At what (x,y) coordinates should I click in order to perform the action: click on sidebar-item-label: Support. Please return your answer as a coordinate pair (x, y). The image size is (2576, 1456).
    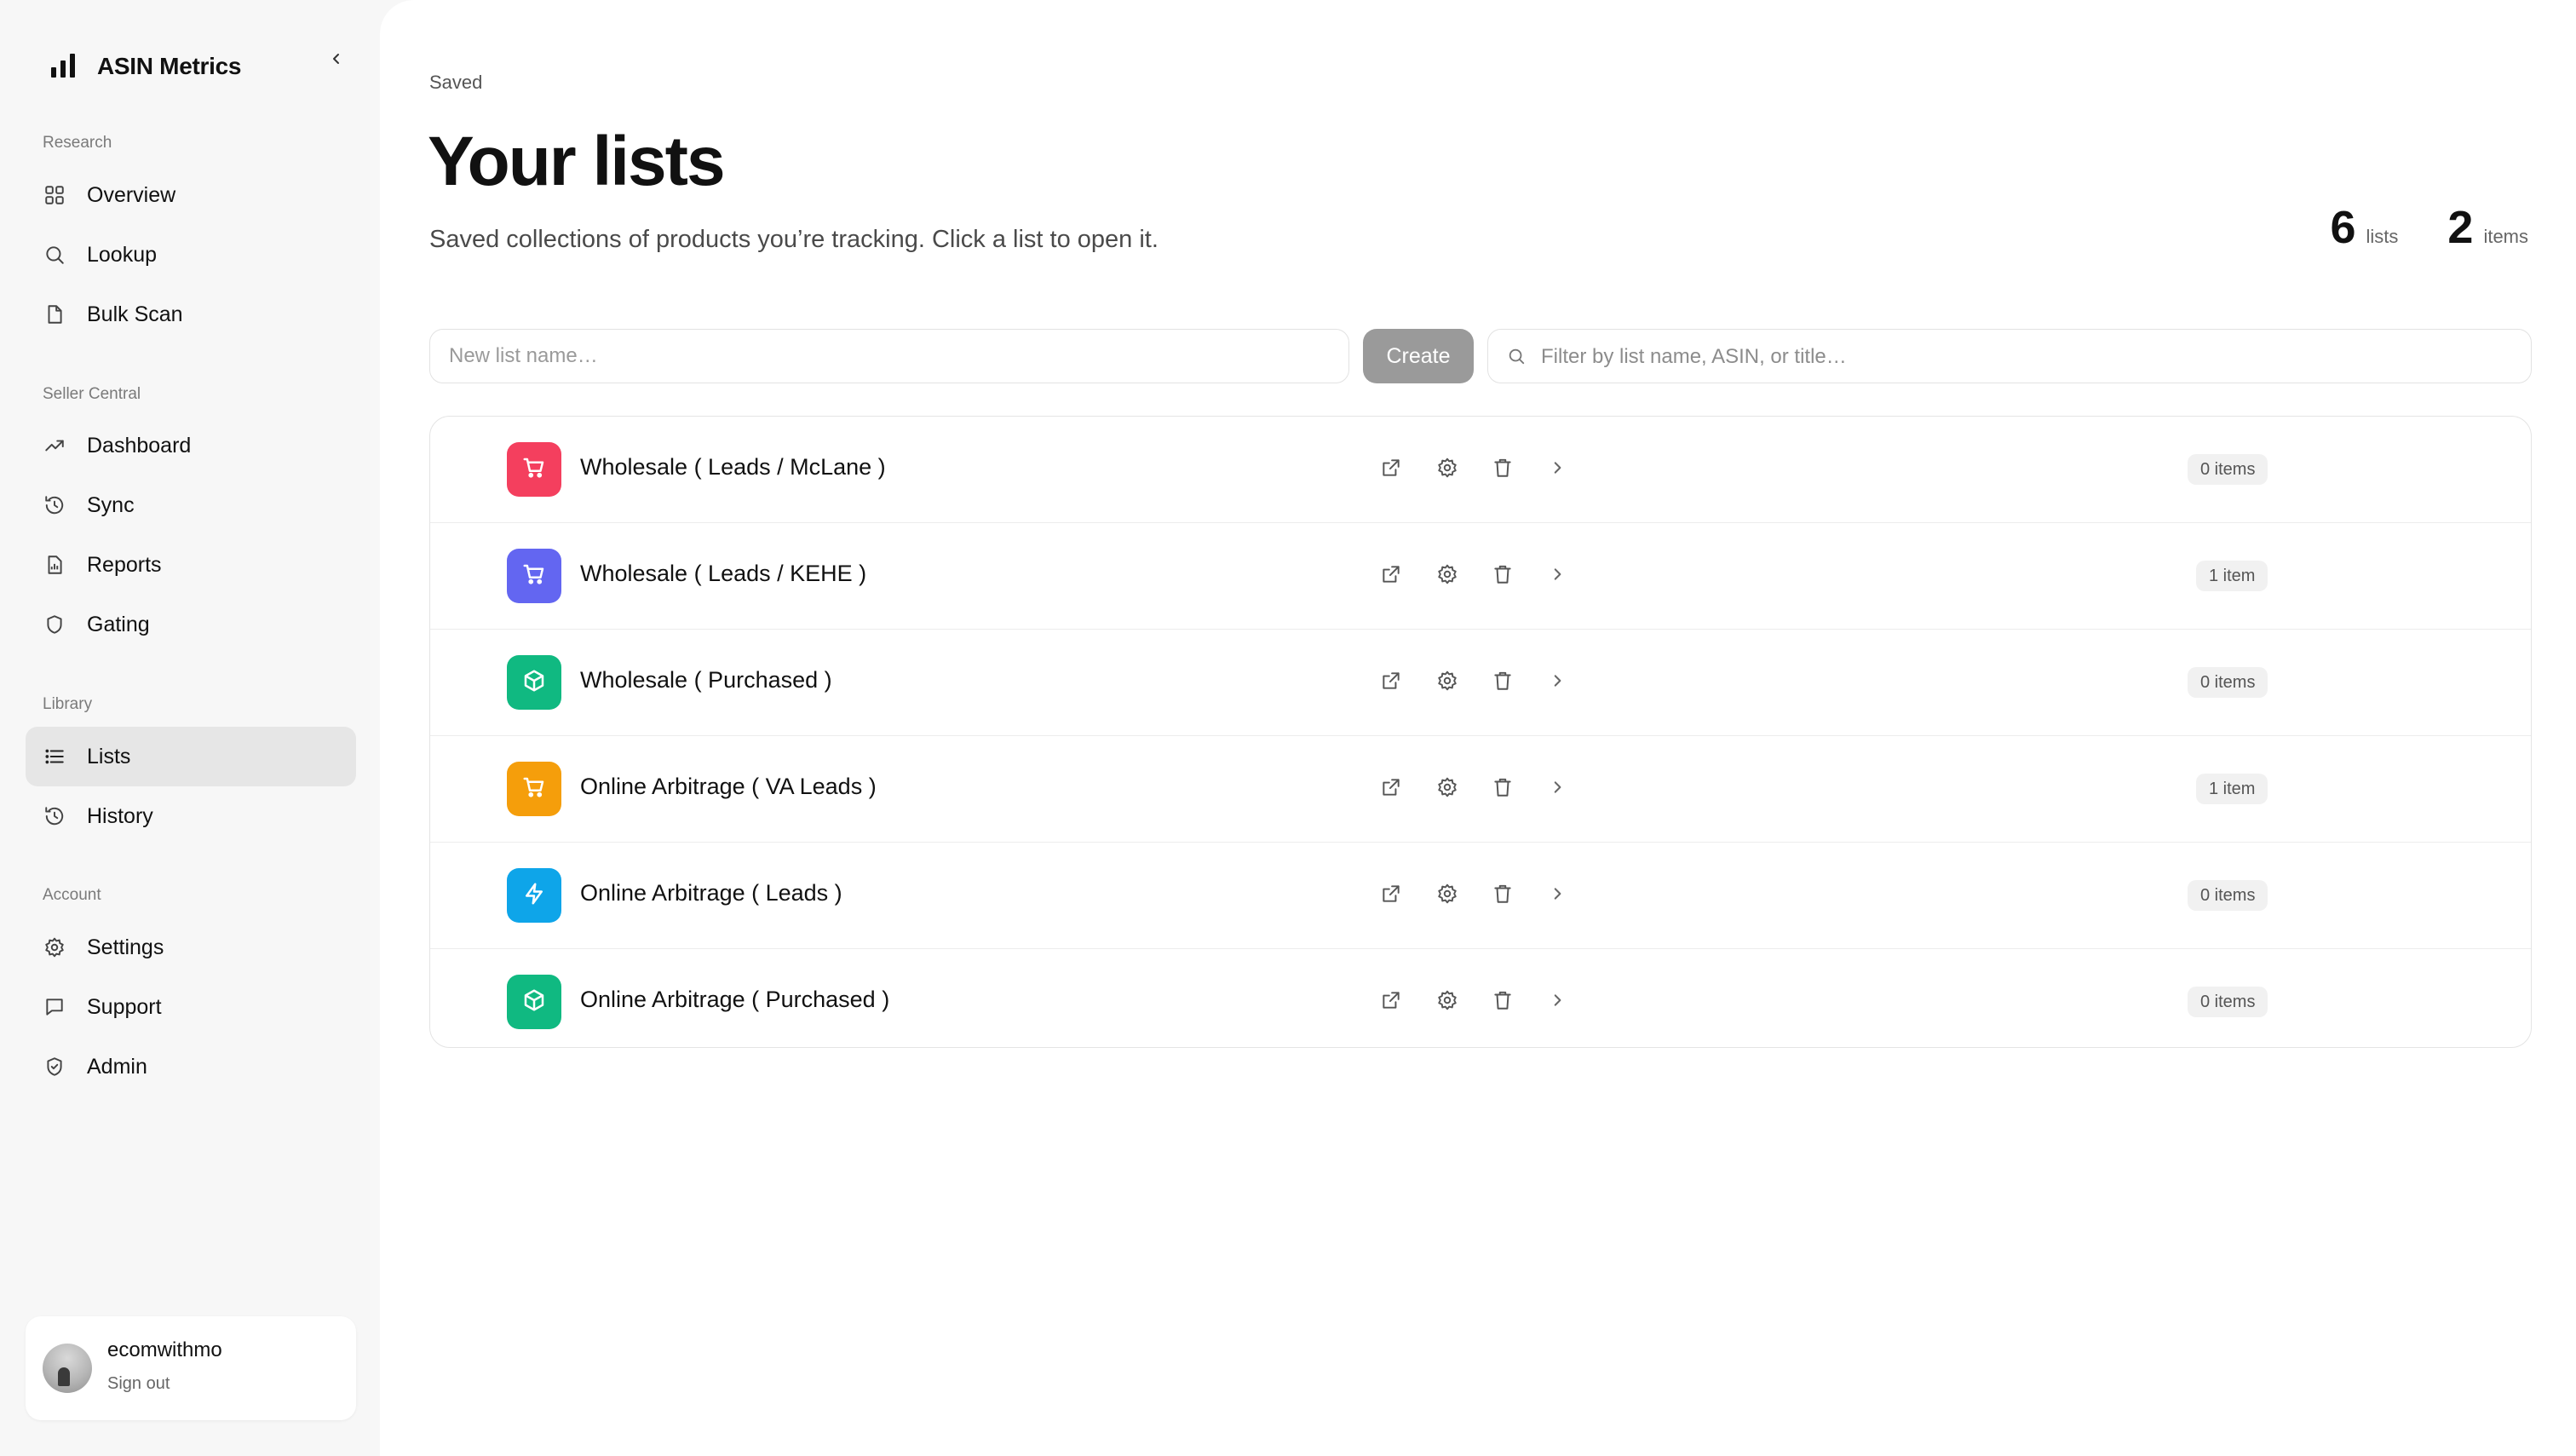
    Looking at the image, I should click on (125, 1006).